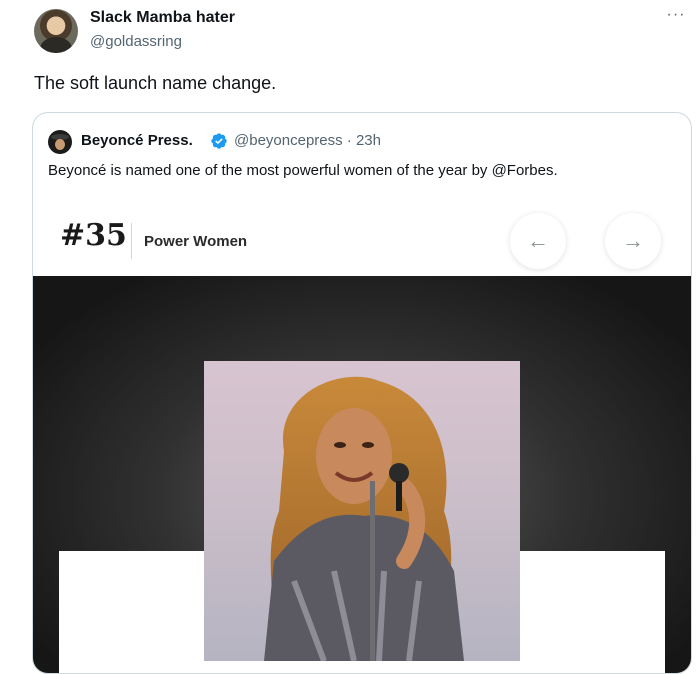 The height and width of the screenshot is (674, 700). What do you see at coordinates (93, 235) in the screenshot?
I see `rank-number: #35` at bounding box center [93, 235].